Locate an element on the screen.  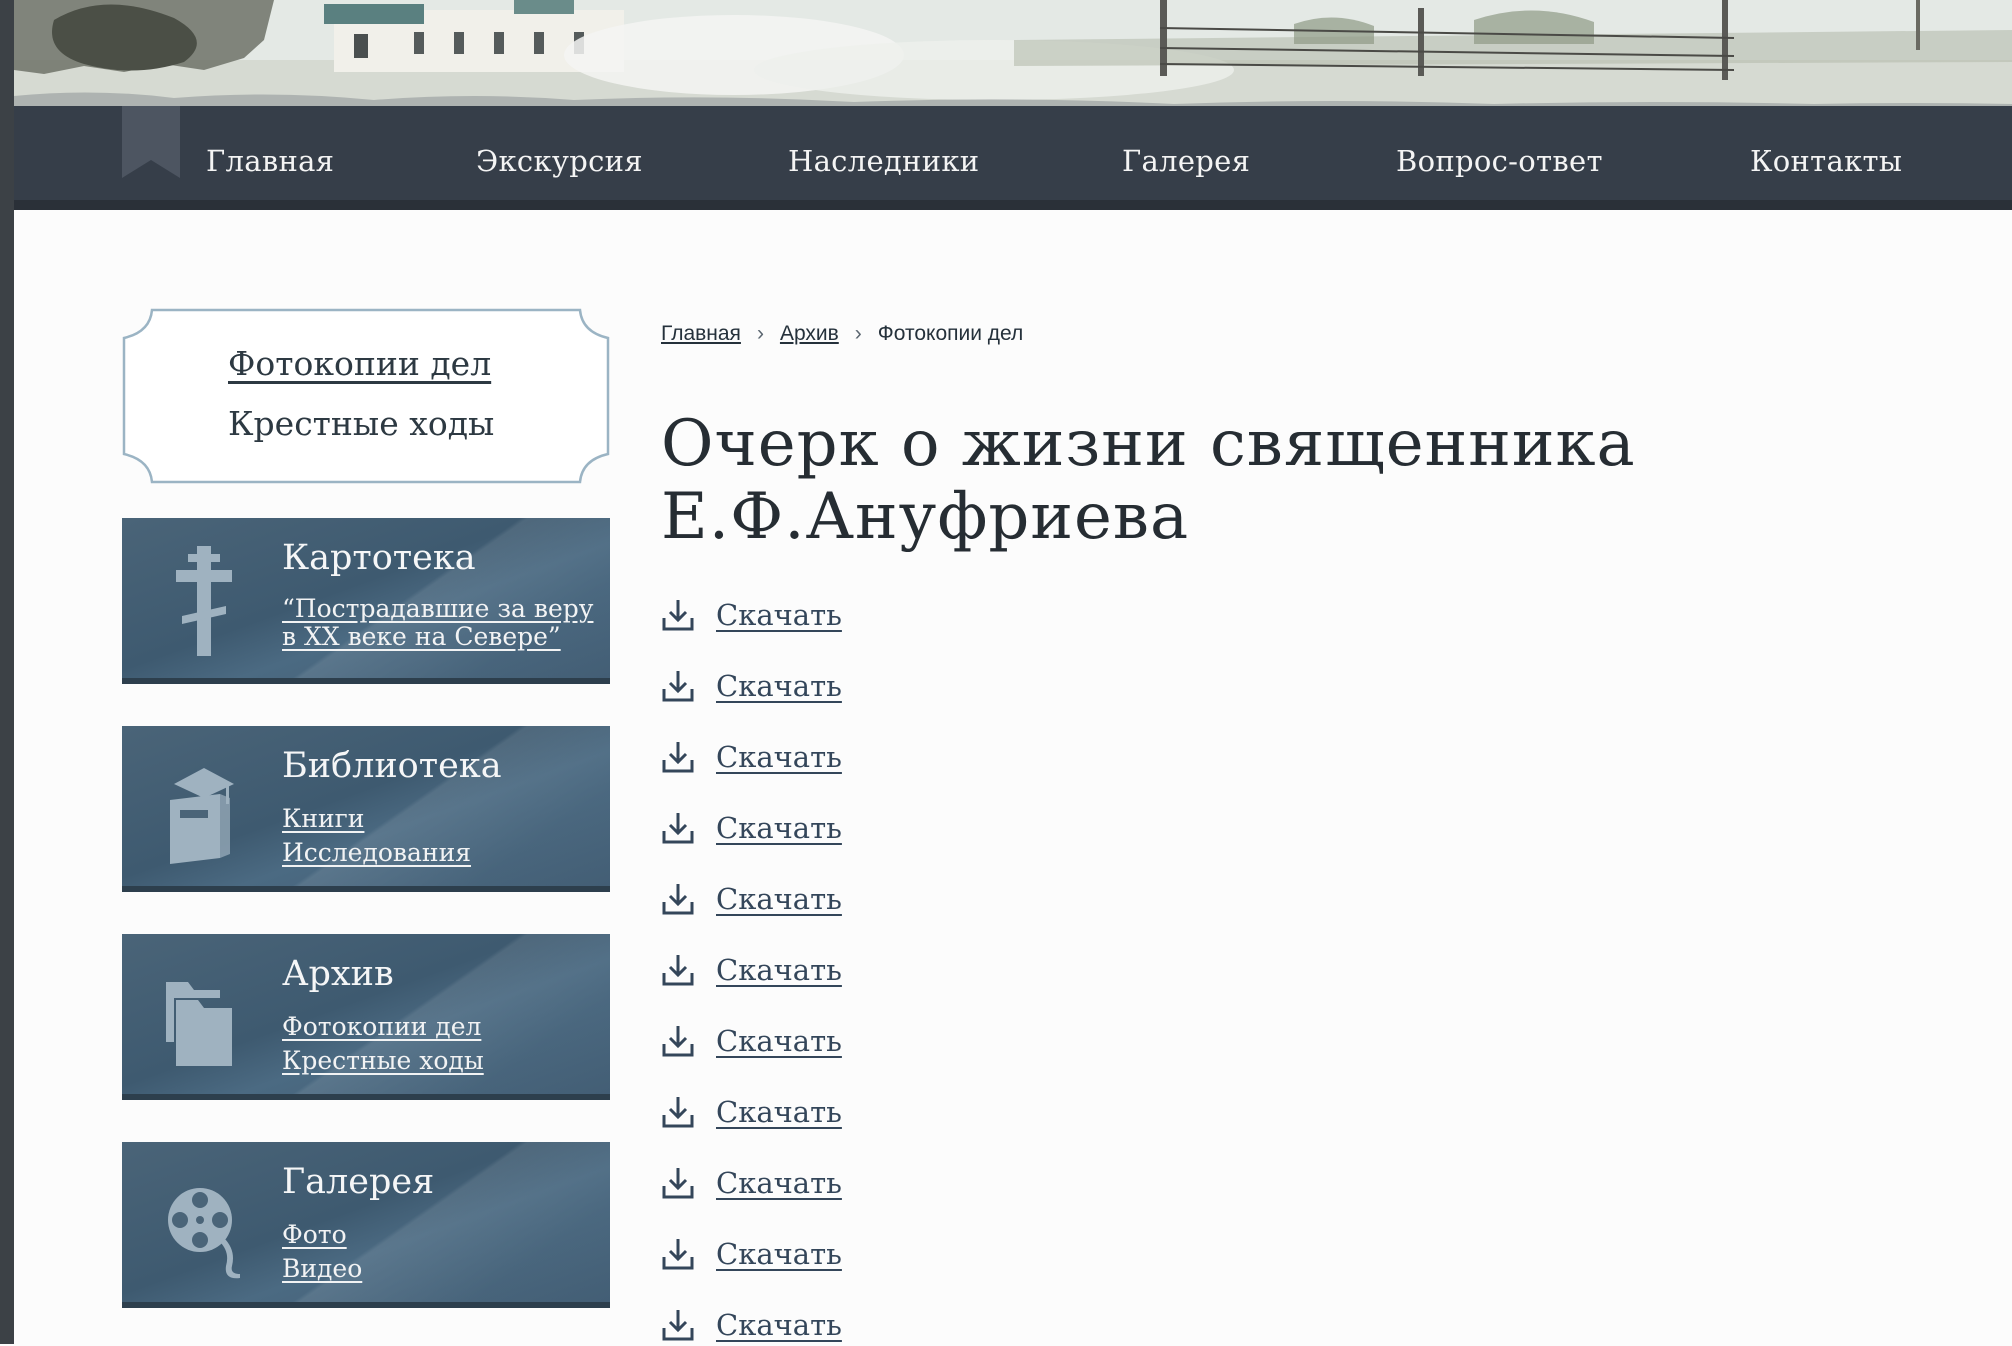
breadcrumb: Главная › Архив › Фотокопии дел is located at coordinates (842, 334).